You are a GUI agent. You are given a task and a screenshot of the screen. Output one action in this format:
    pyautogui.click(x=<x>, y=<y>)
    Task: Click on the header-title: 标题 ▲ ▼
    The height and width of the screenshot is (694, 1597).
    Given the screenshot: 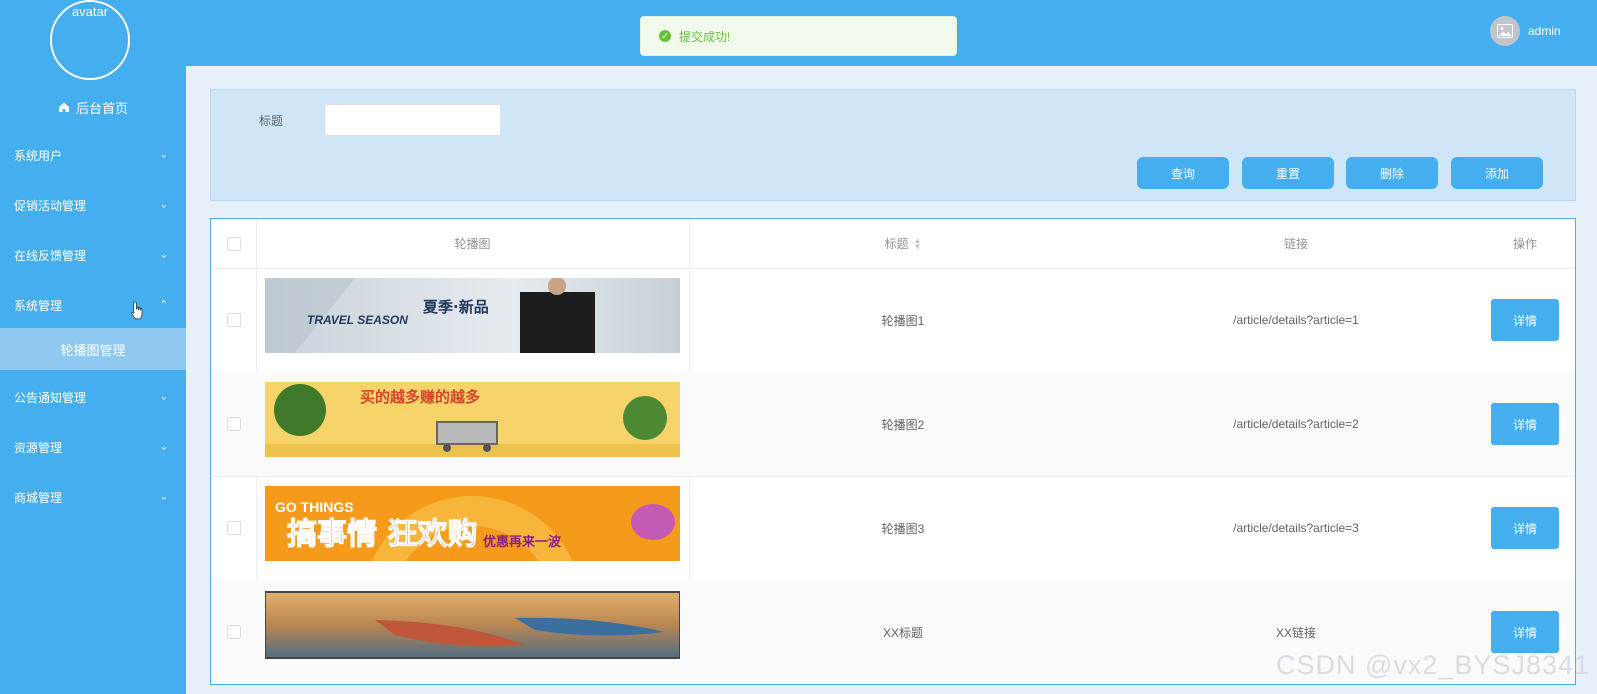 What is the action you would take?
    pyautogui.click(x=903, y=243)
    